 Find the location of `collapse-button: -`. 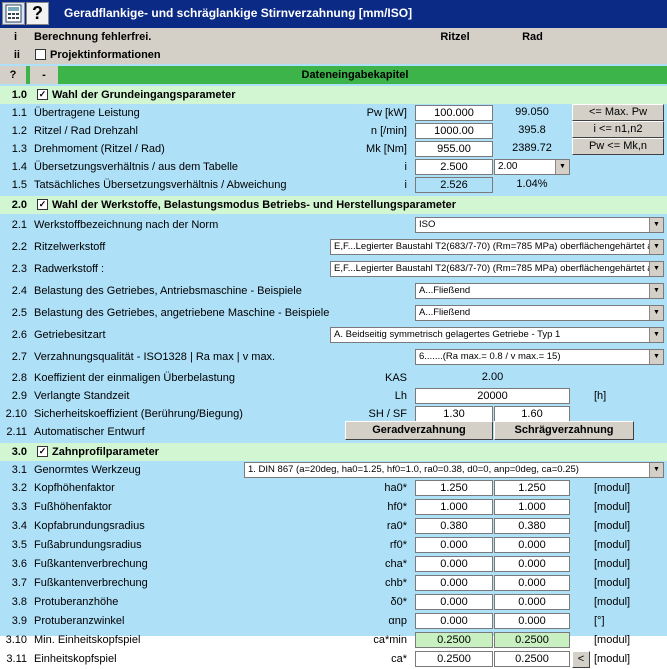

collapse-button: - is located at coordinates (44, 75).